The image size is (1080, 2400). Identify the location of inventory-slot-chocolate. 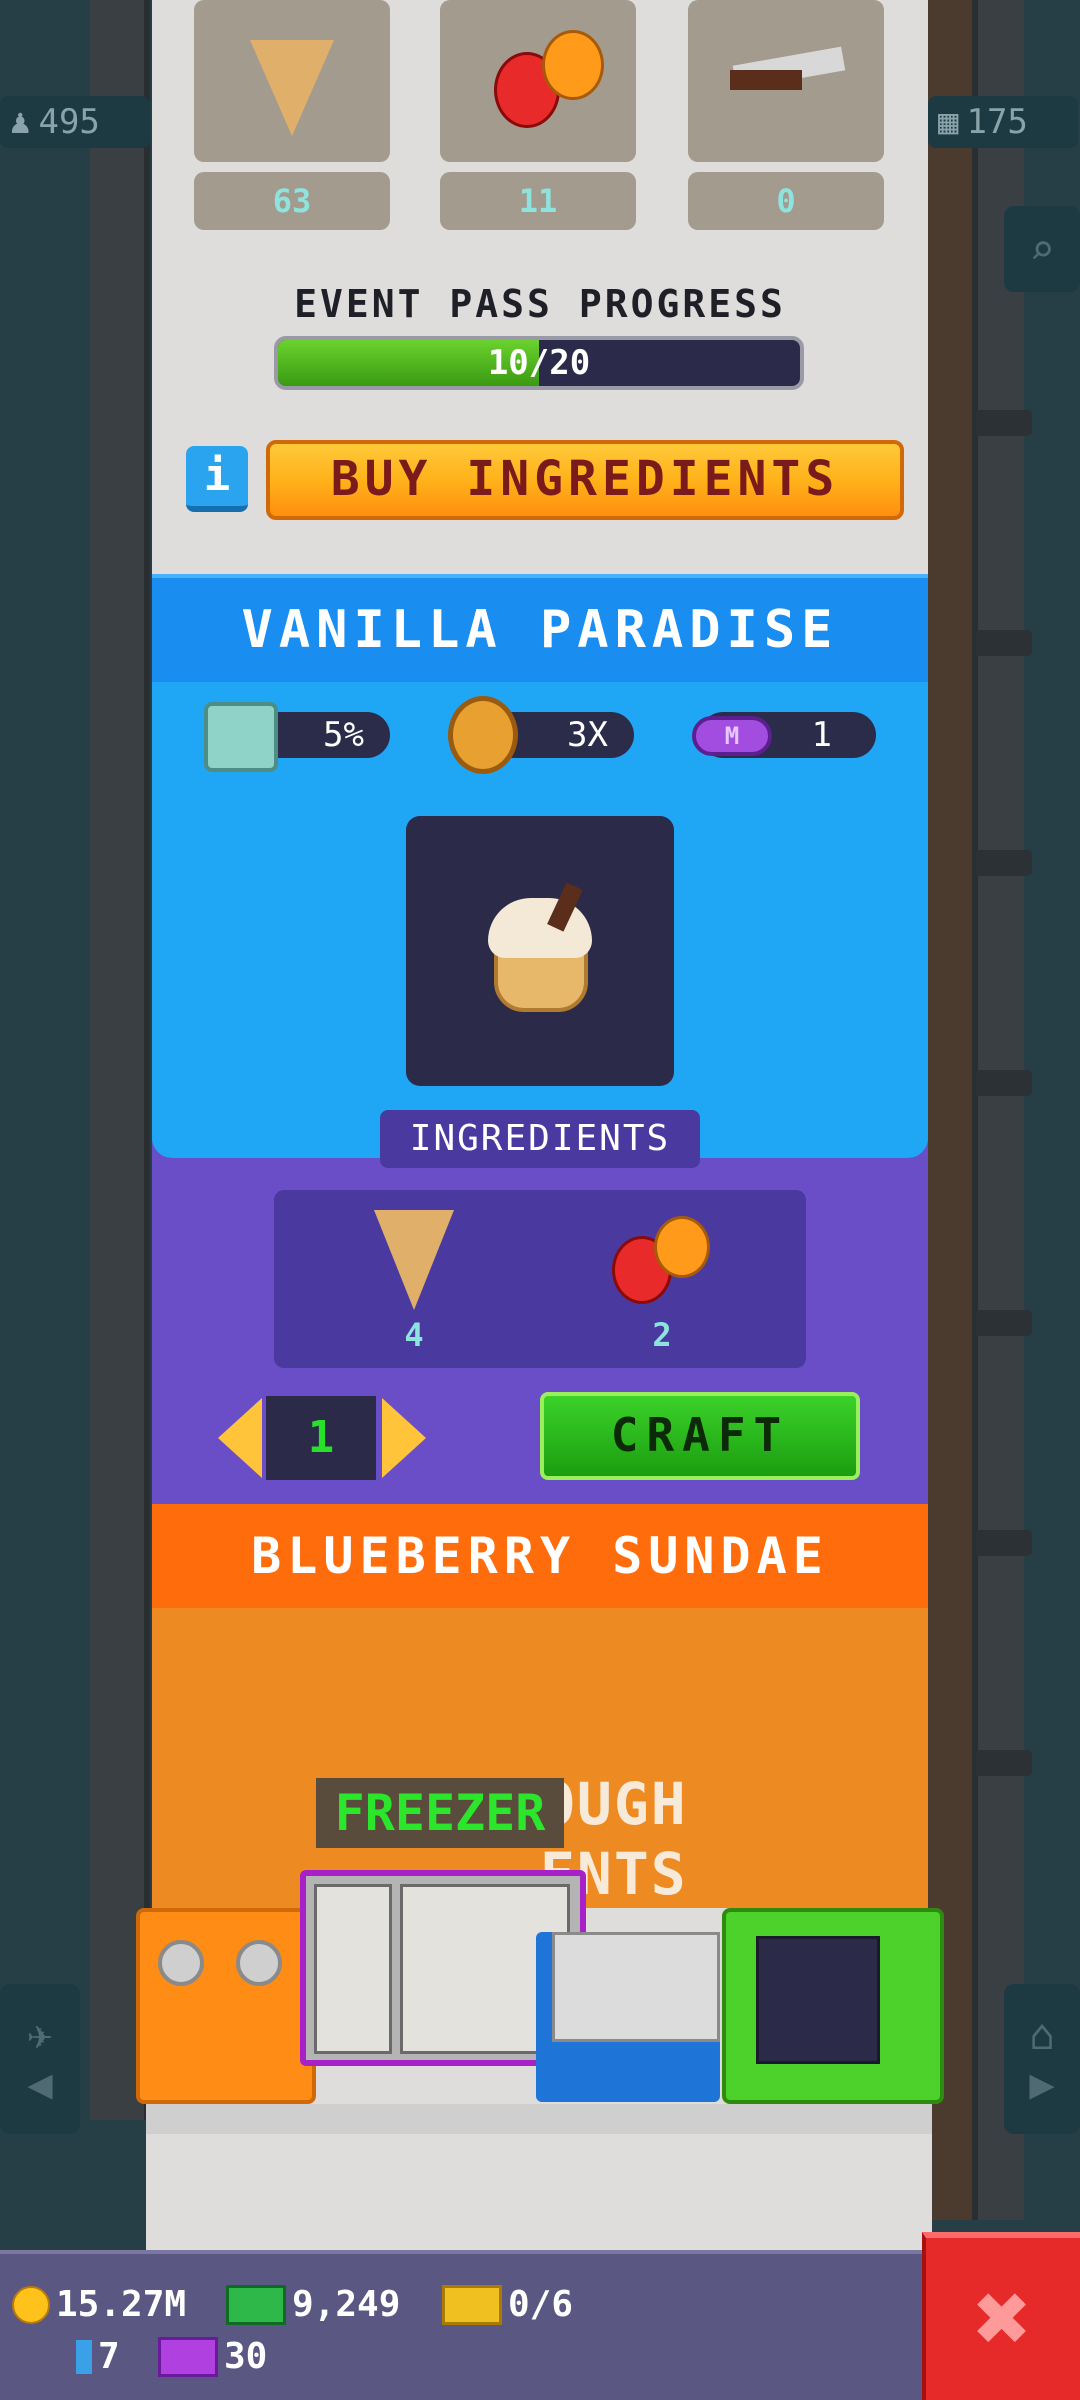
(786, 81).